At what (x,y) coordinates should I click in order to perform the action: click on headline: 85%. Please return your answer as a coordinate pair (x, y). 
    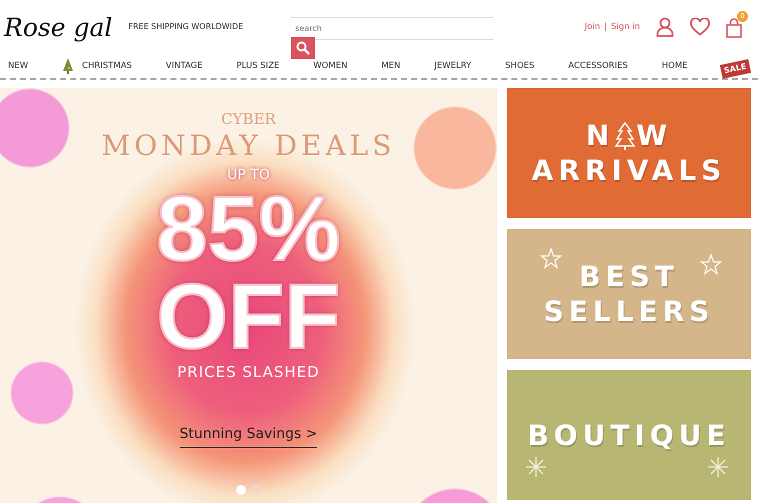
    Looking at the image, I should click on (248, 230).